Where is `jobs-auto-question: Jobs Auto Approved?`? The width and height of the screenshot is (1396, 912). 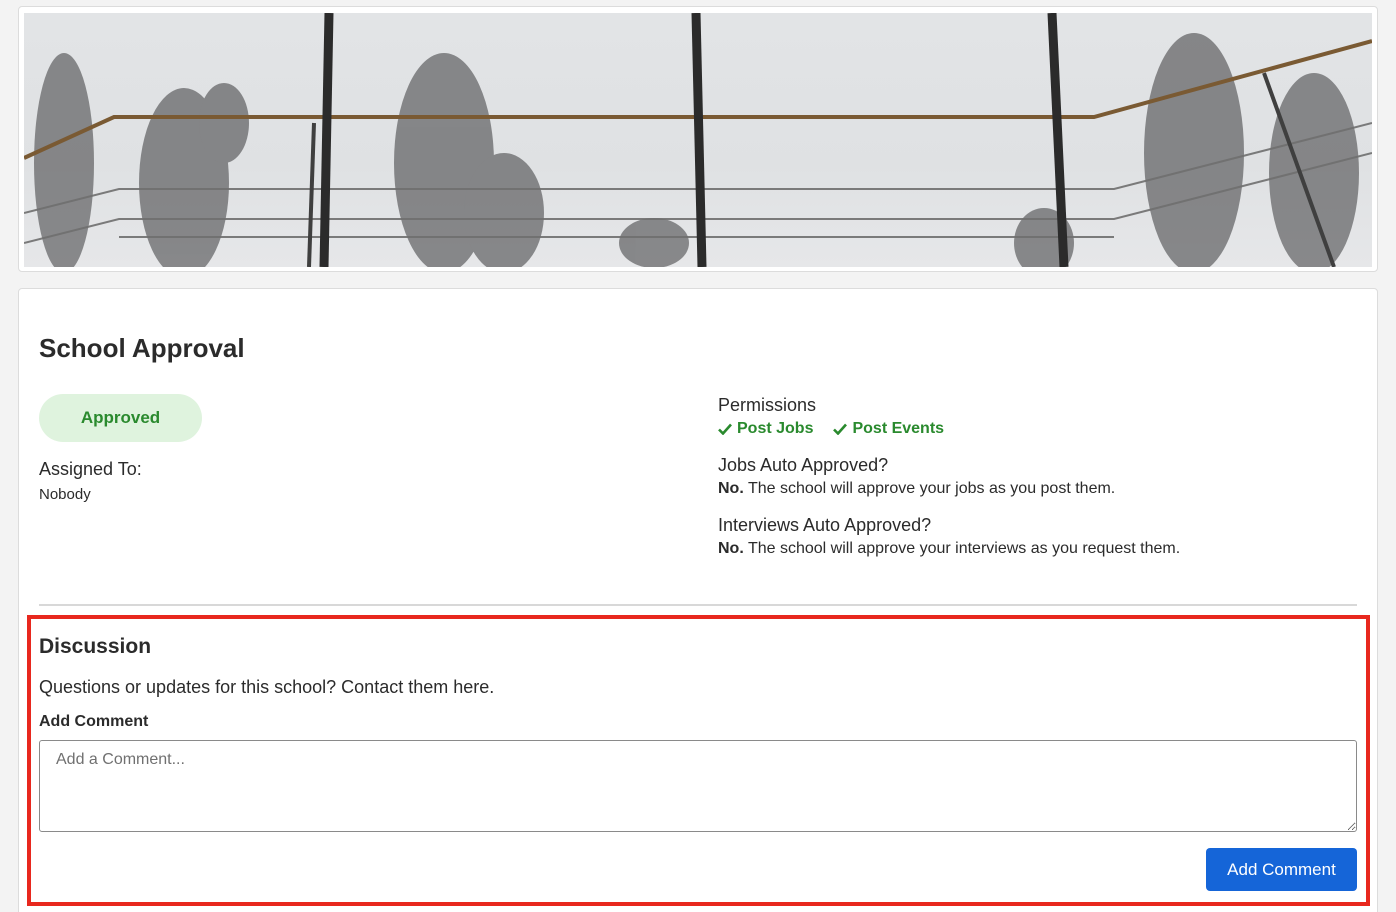 jobs-auto-question: Jobs Auto Approved? is located at coordinates (803, 465).